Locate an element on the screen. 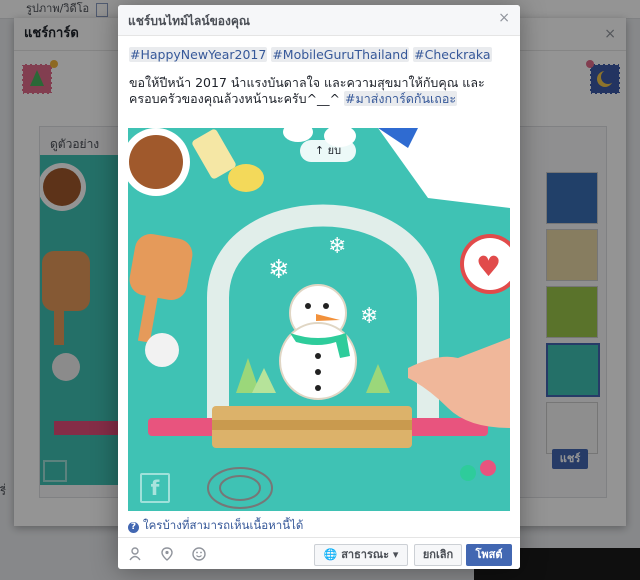 Image resolution: width=640 pixels, height=580 pixels. question-icon: ? is located at coordinates (133, 527).